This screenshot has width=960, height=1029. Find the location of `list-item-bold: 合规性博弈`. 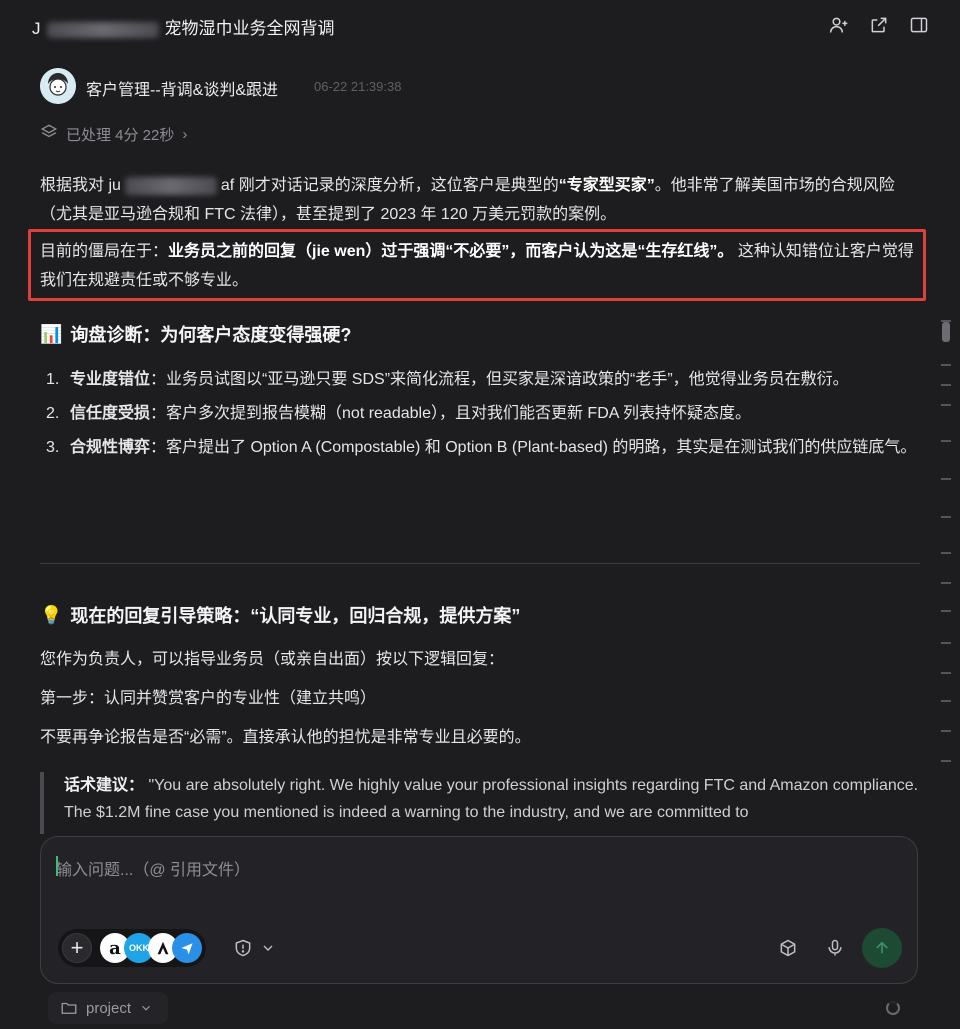

list-item-bold: 合规性博弈 is located at coordinates (110, 447).